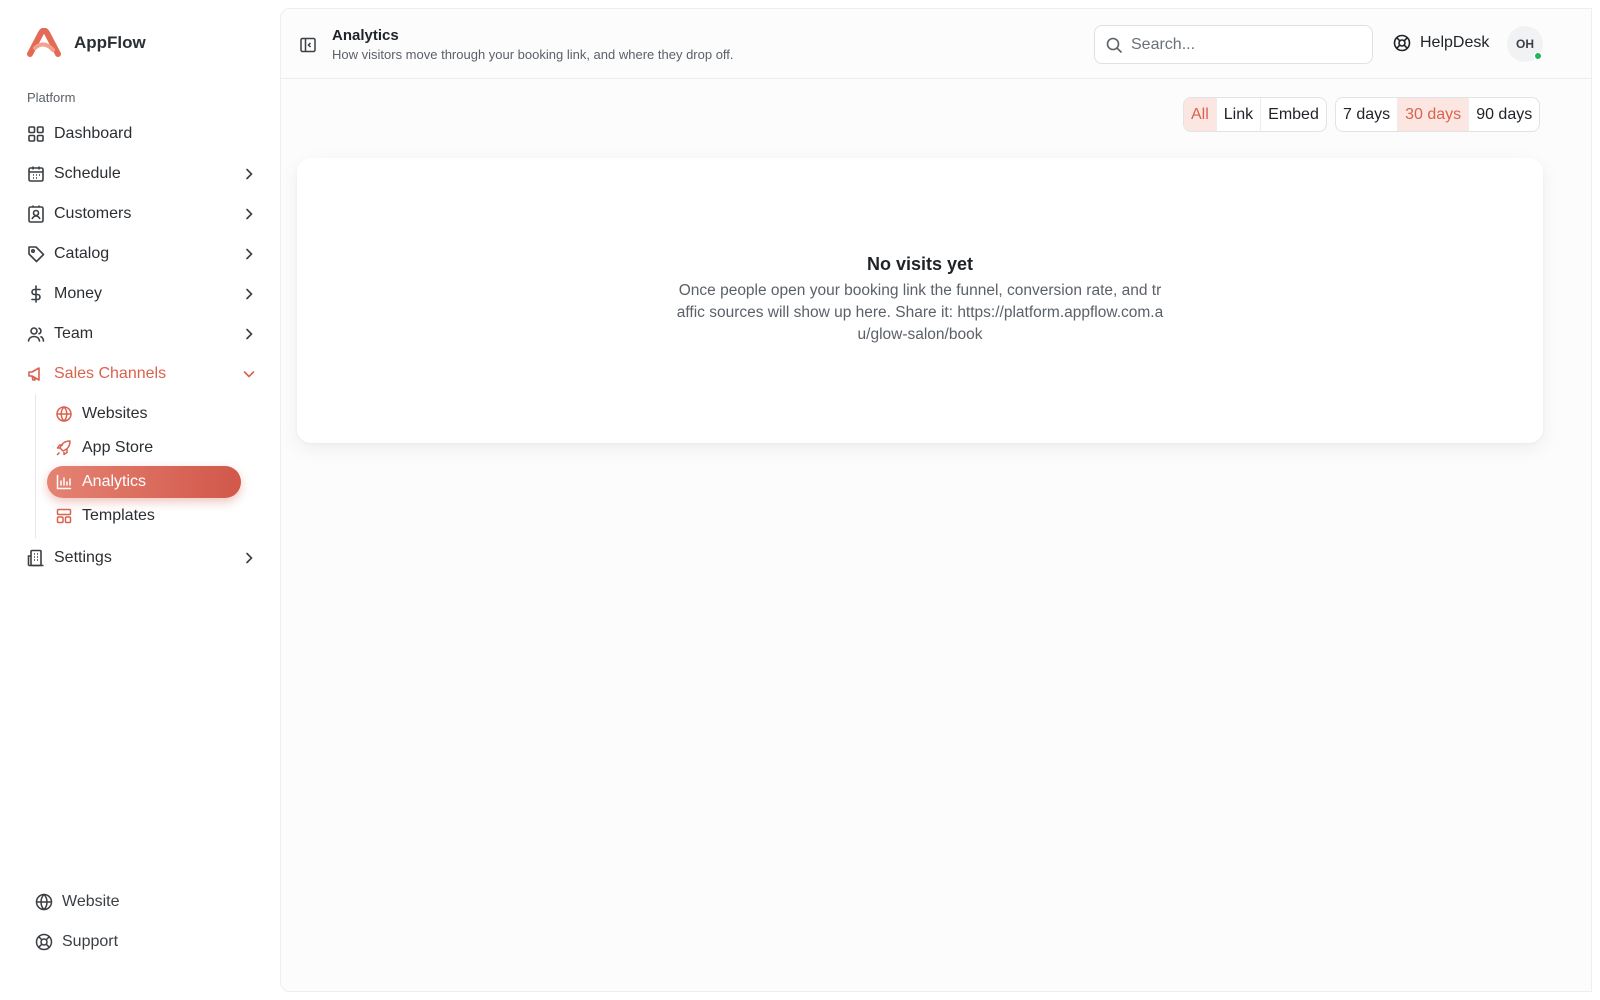  I want to click on helpdesk-button: HelpDesk, so click(1440, 43).